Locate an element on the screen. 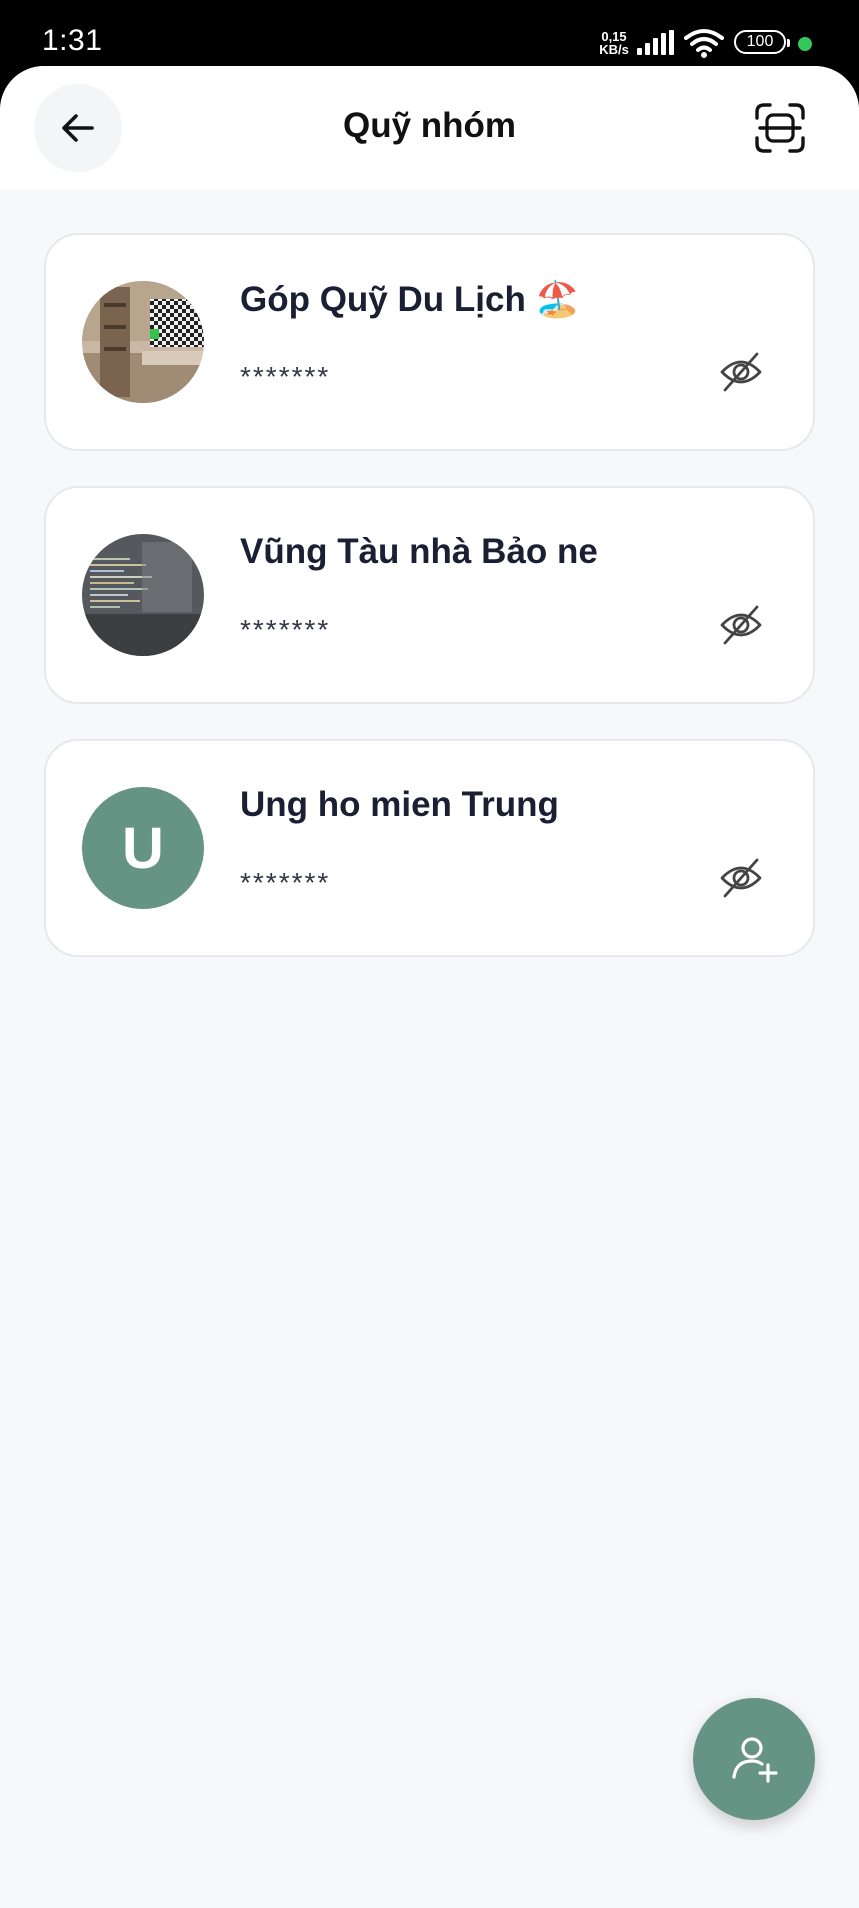  privacy-indicator-dot is located at coordinates (805, 44).